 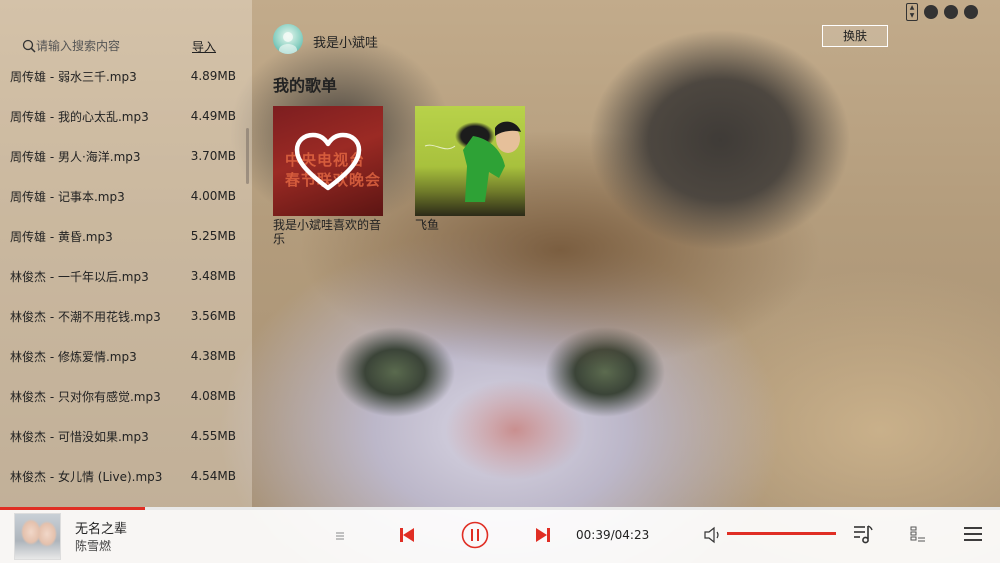 What do you see at coordinates (73, 356) in the screenshot?
I see `song-name: 林俊杰 - 修炼爱情.mp3` at bounding box center [73, 356].